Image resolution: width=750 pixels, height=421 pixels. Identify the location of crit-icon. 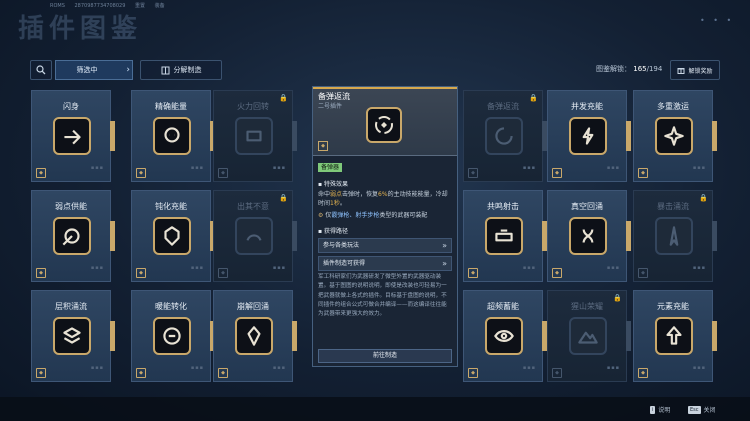
(674, 236).